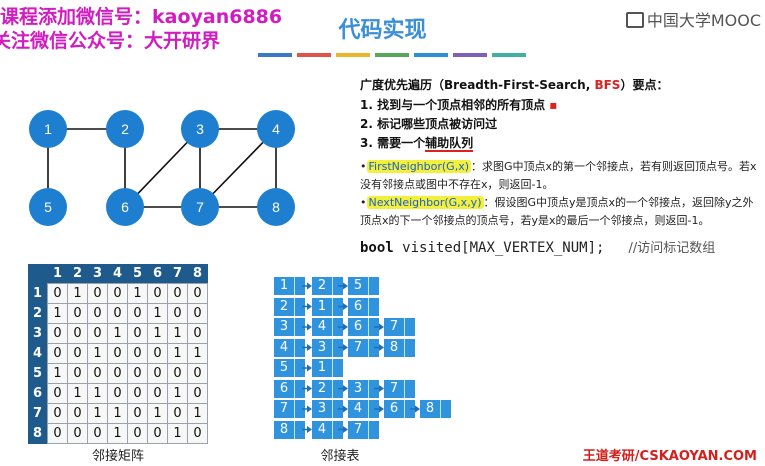 The height and width of the screenshot is (466, 765). I want to click on graph-node-label: 1, so click(48, 129).